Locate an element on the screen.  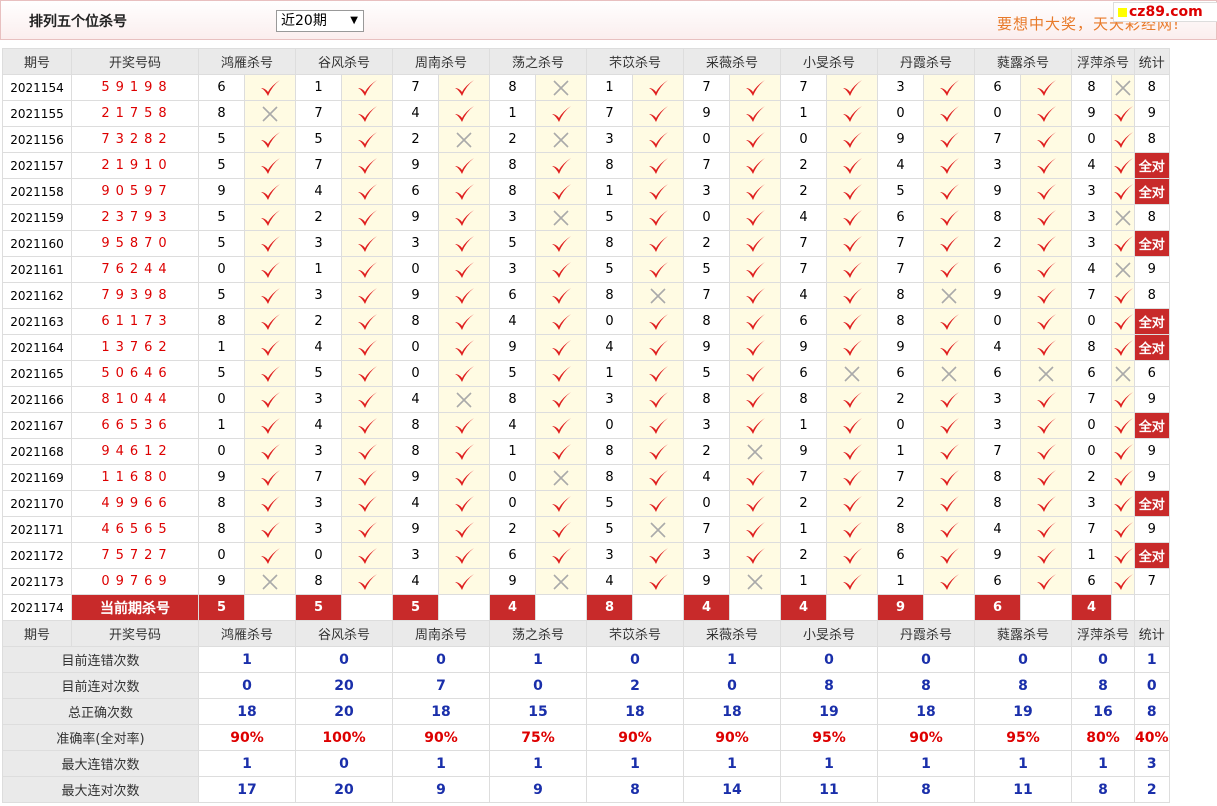
kill-number-cell: 1 is located at coordinates (318, 269).